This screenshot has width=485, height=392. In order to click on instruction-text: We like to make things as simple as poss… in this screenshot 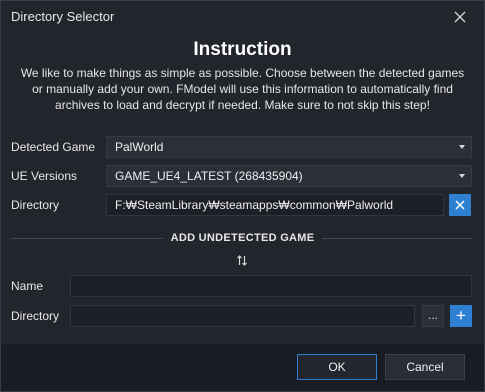, I will do `click(242, 89)`.